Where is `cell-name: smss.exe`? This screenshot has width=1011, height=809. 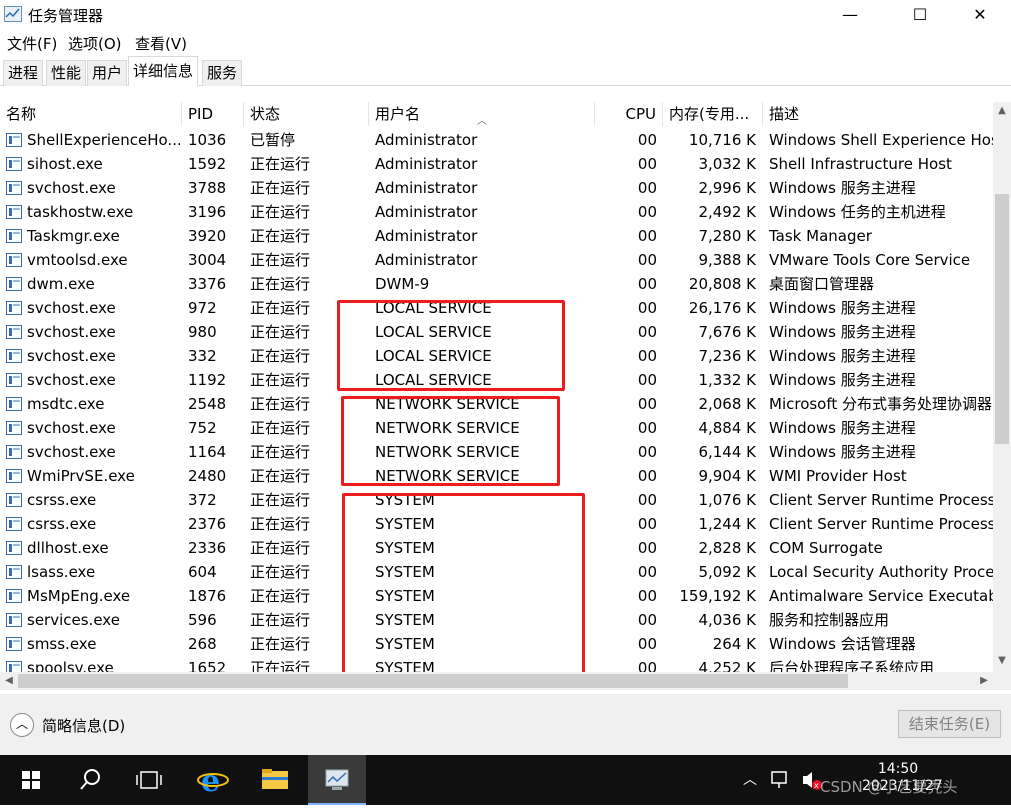 cell-name: smss.exe is located at coordinates (62, 644).